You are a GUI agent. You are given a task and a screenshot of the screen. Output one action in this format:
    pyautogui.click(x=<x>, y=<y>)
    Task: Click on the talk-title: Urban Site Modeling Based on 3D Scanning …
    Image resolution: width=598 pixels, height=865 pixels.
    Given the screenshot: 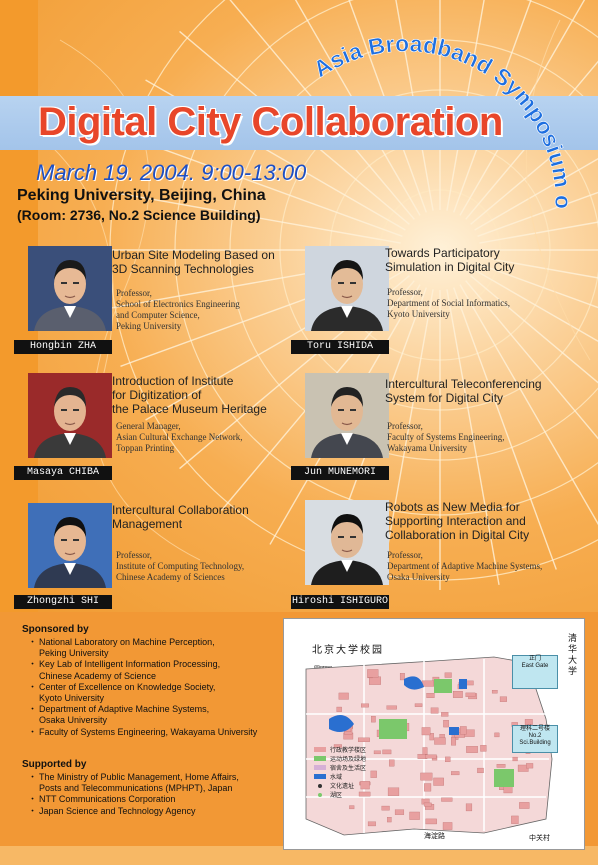 What is the action you would take?
    pyautogui.click(x=193, y=262)
    